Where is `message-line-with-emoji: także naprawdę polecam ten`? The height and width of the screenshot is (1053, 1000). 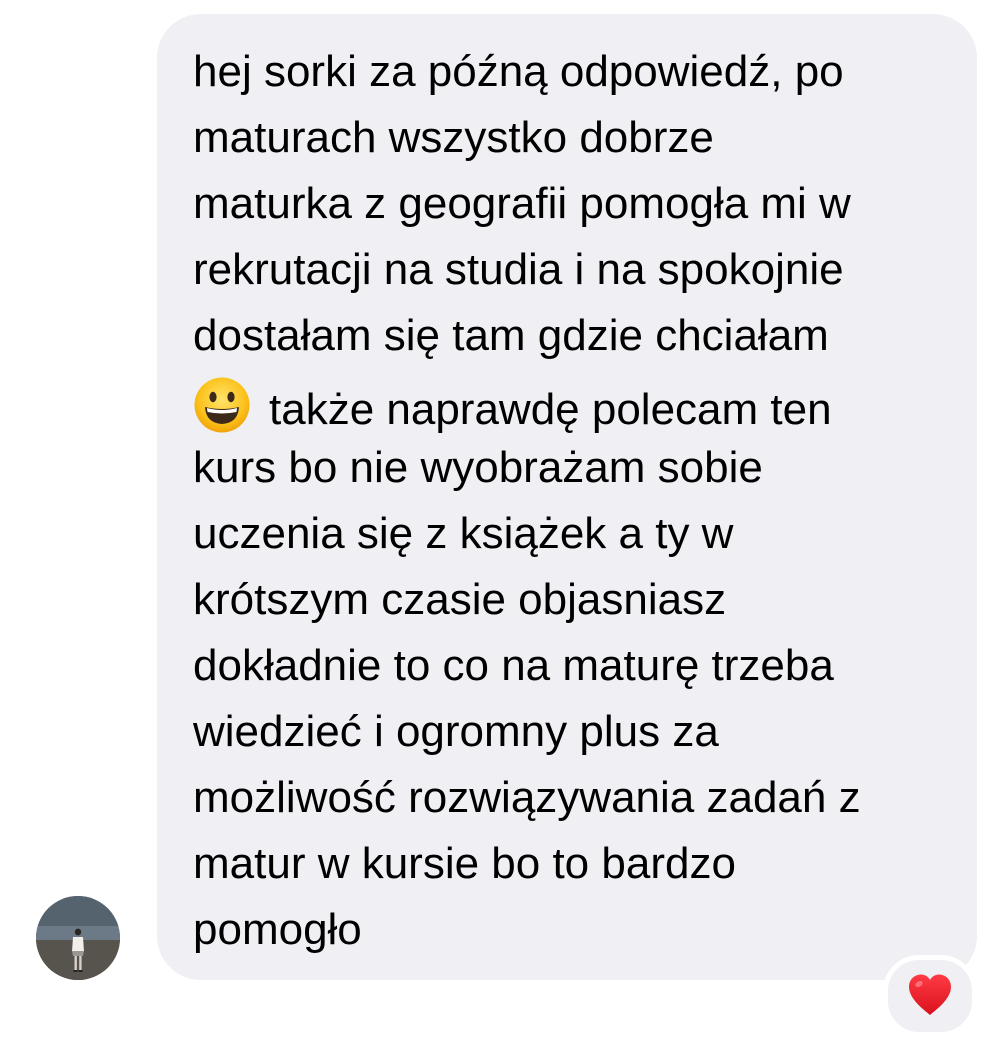 message-line-with-emoji: także naprawdę polecam ten is located at coordinates (512, 406).